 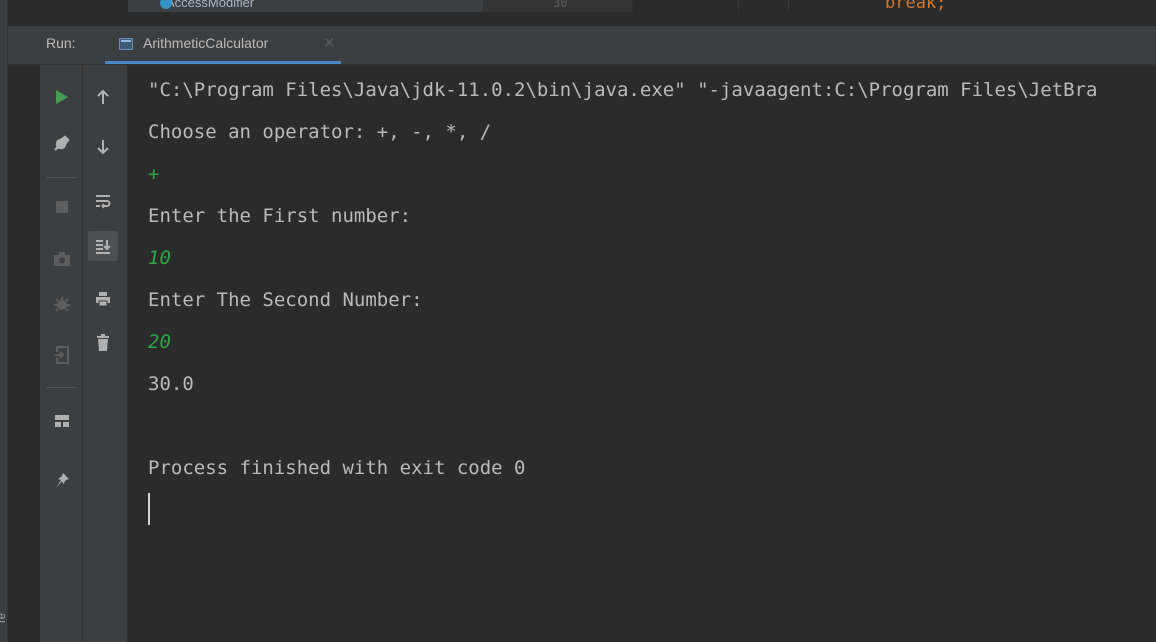 I want to click on console-line: Enter The Second Number:, so click(x=285, y=300).